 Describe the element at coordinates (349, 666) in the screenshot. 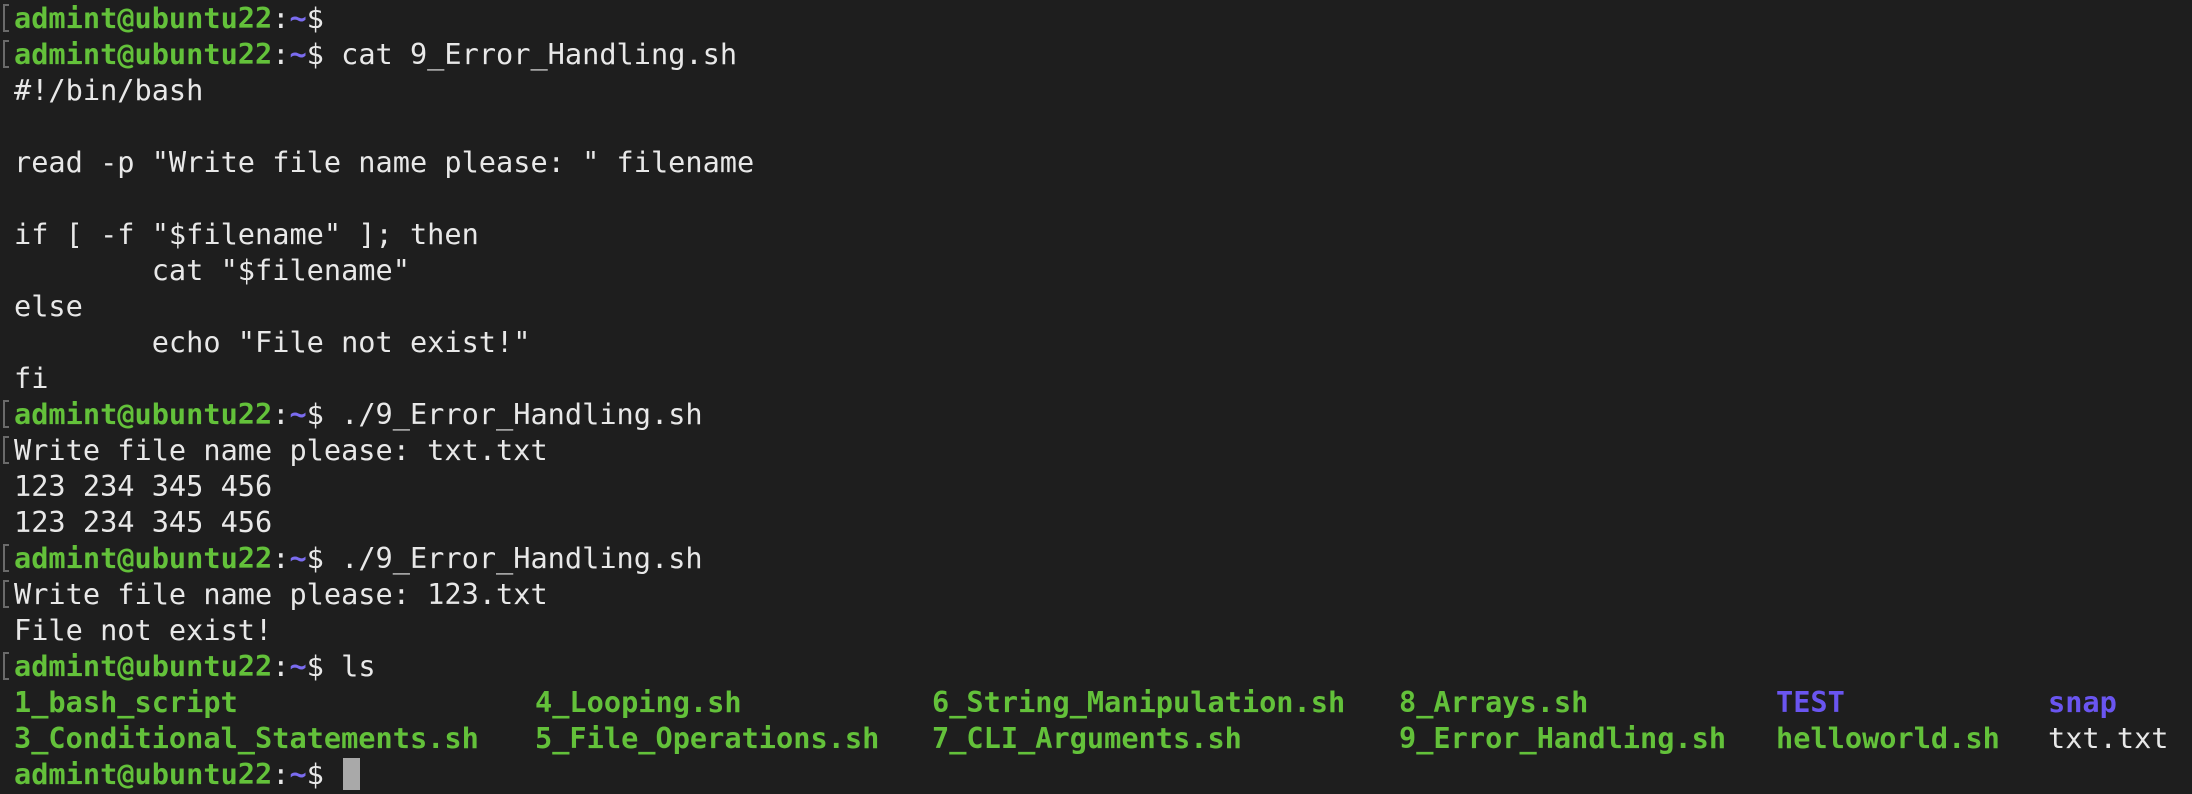

I see `command-text: ls` at that location.